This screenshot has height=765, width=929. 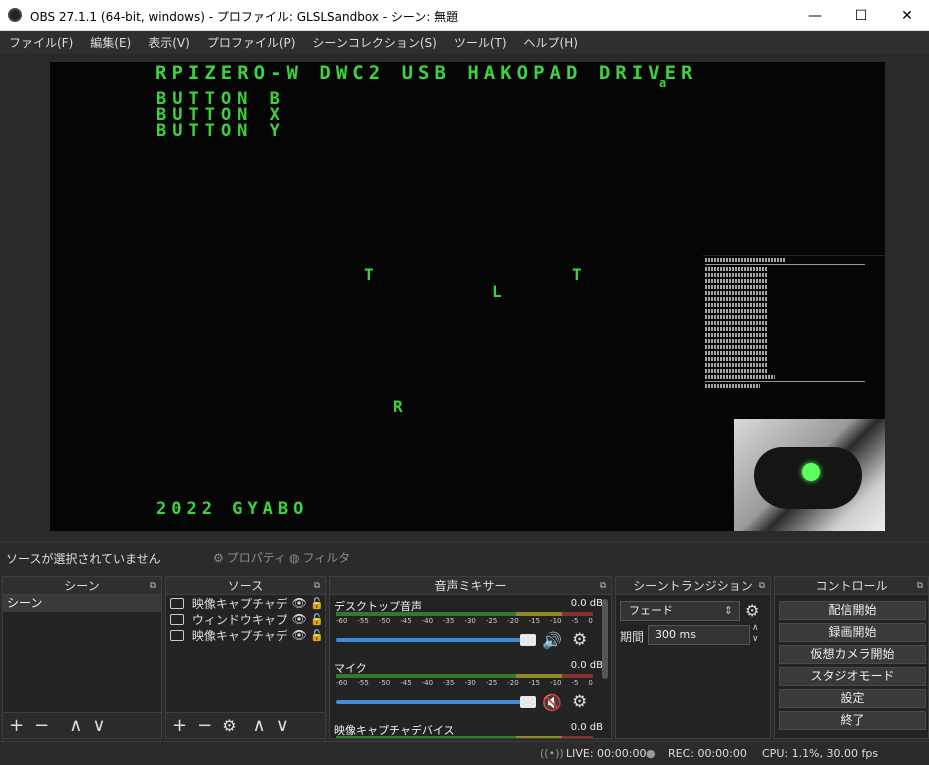 I want to click on mixer-title: 音声ミキサー, so click(x=470, y=586).